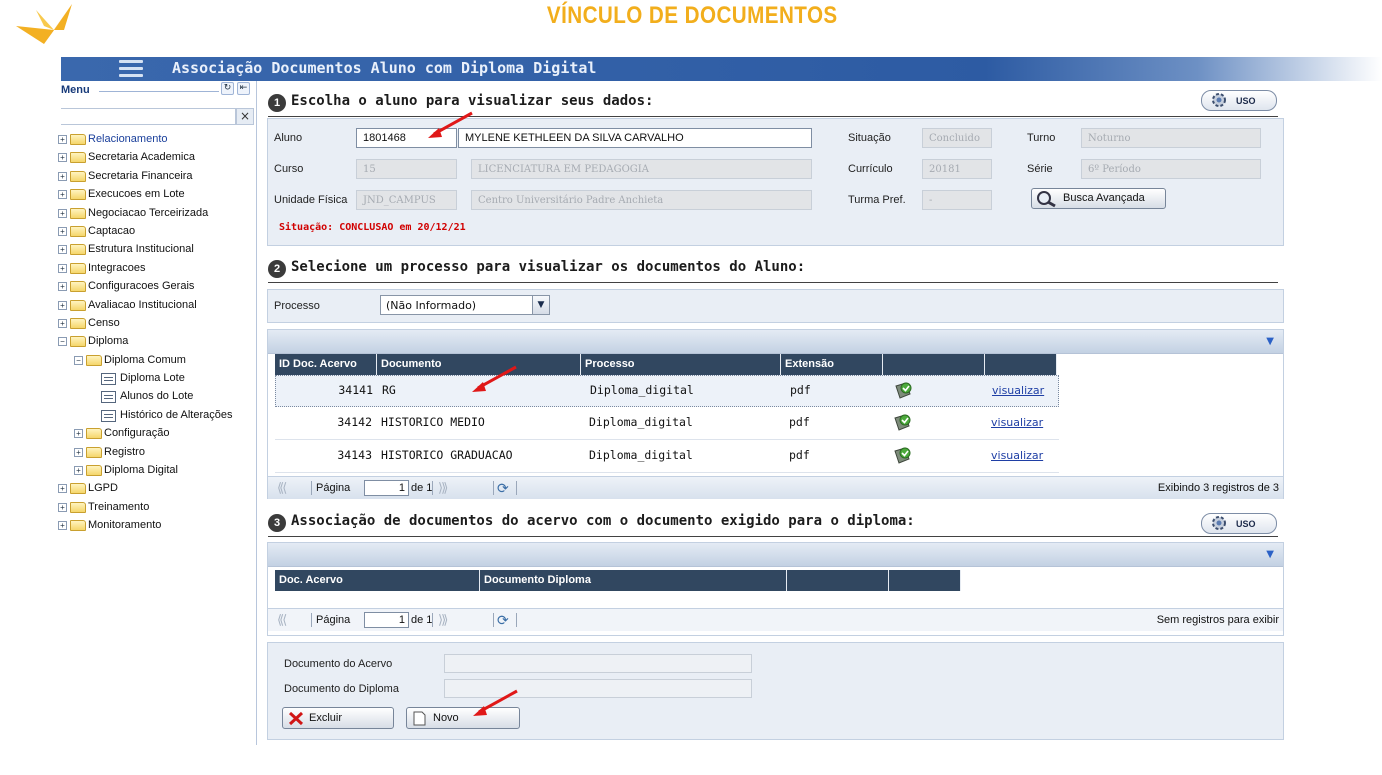 The width and height of the screenshot is (1382, 775). What do you see at coordinates (598, 688) in the screenshot?
I see `doc-diploma-field` at bounding box center [598, 688].